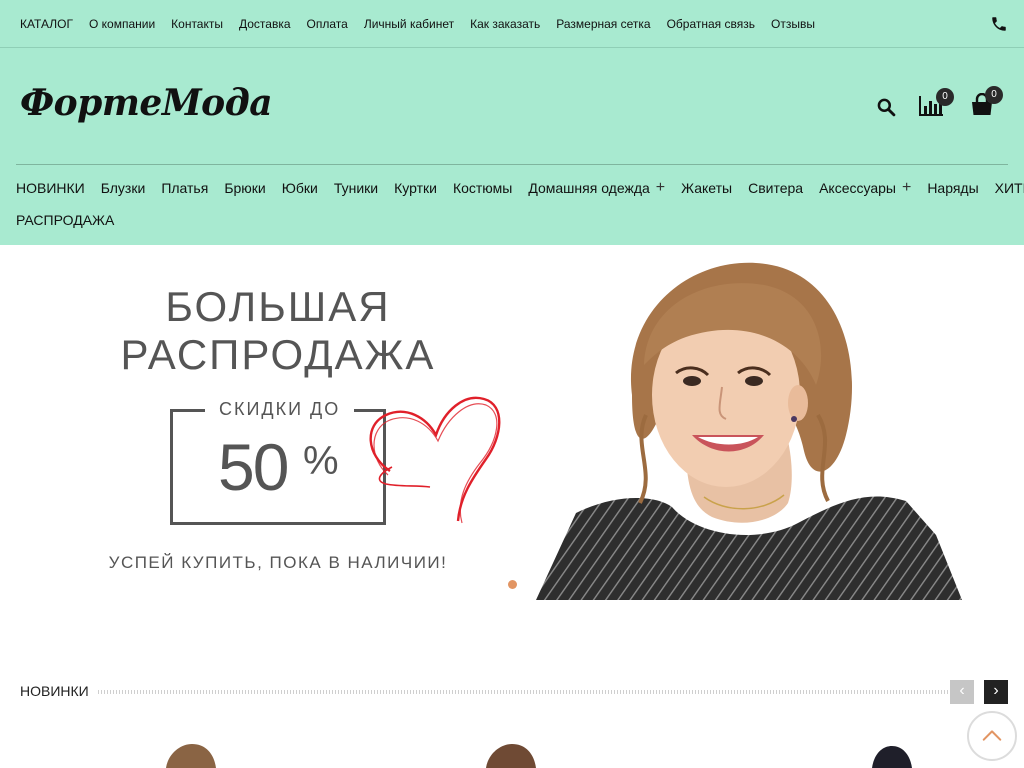  What do you see at coordinates (505, 24) in the screenshot?
I see `top-nav-how-to-order: Как заказать` at bounding box center [505, 24].